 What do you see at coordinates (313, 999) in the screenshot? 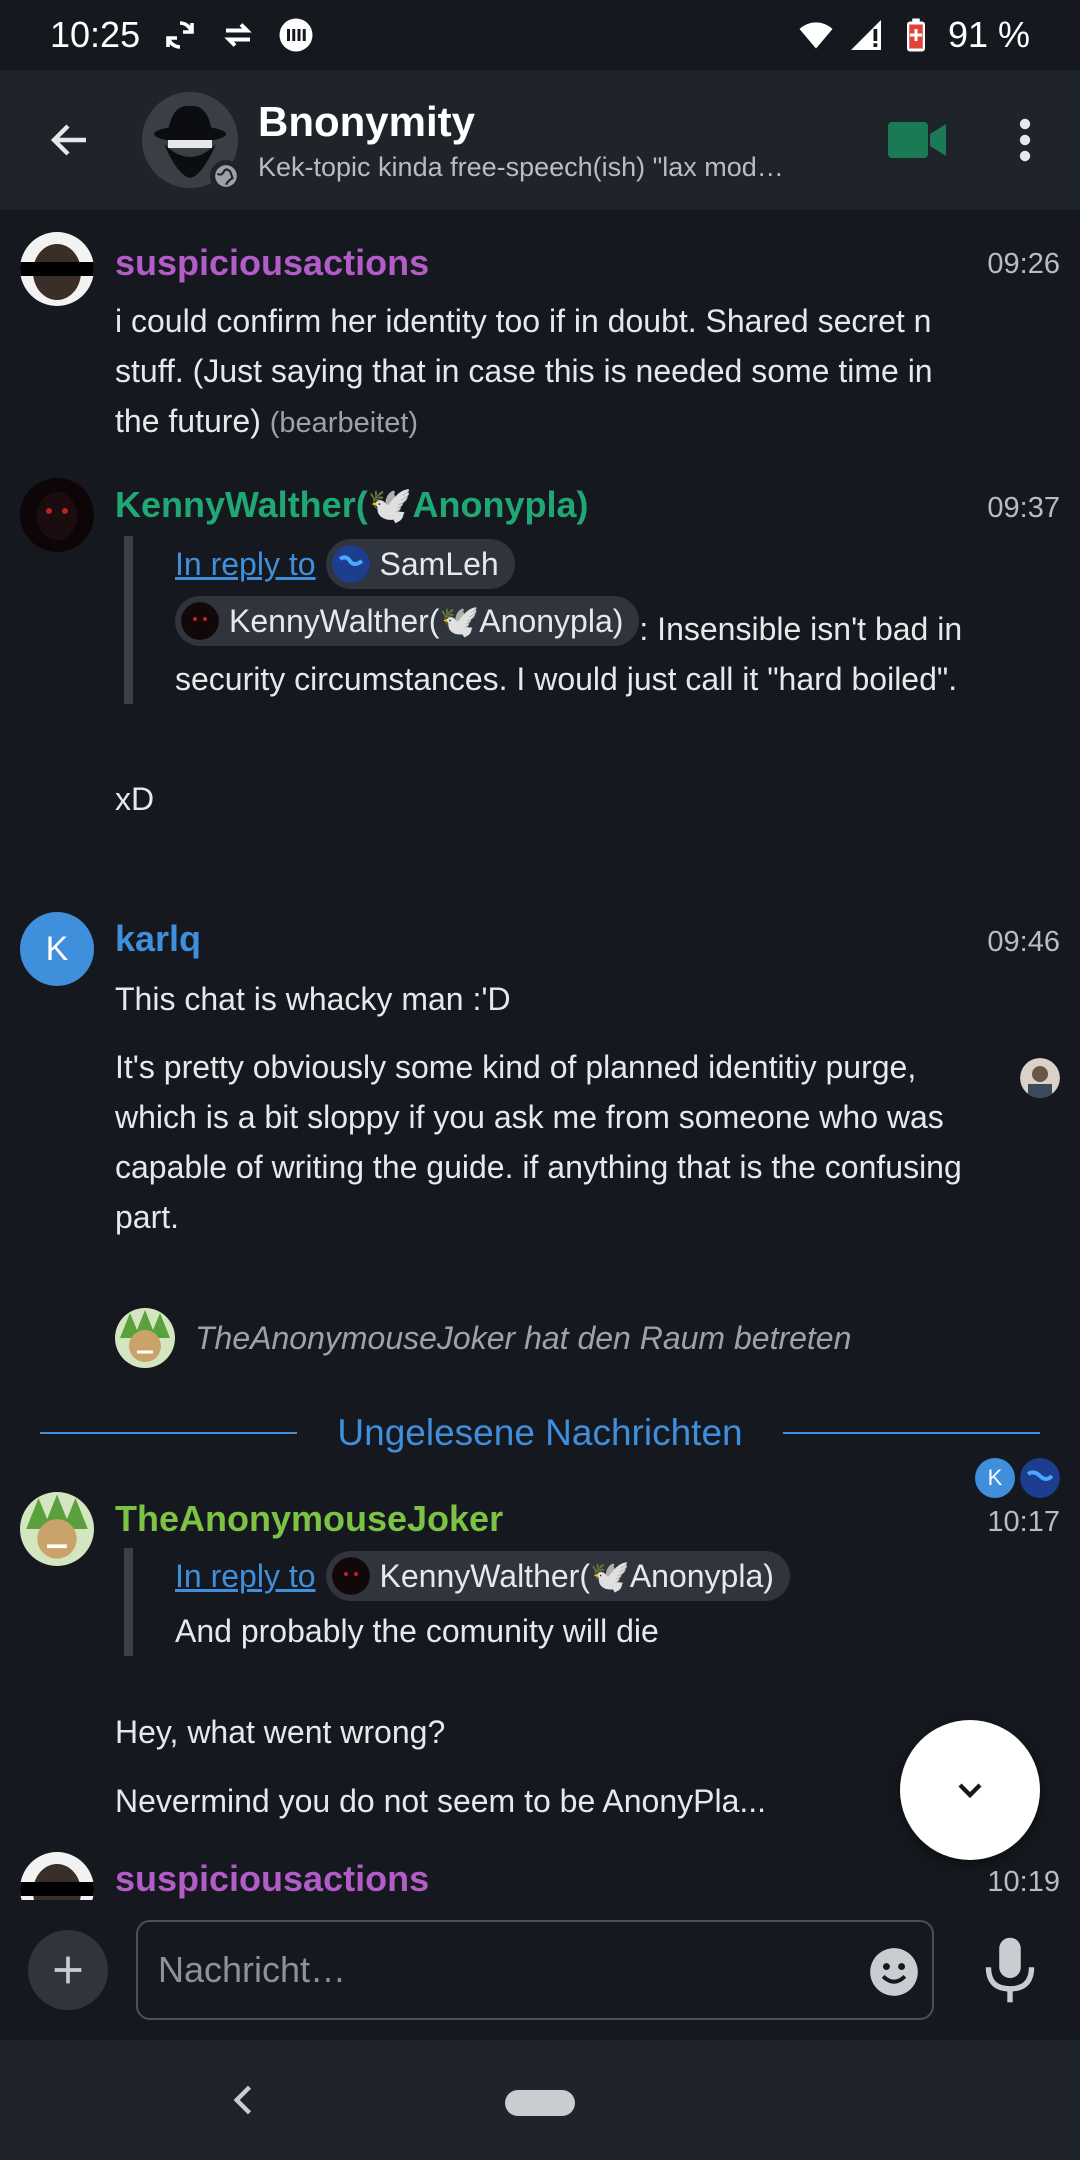
I see `message-text: This chat is whacky man :'D` at bounding box center [313, 999].